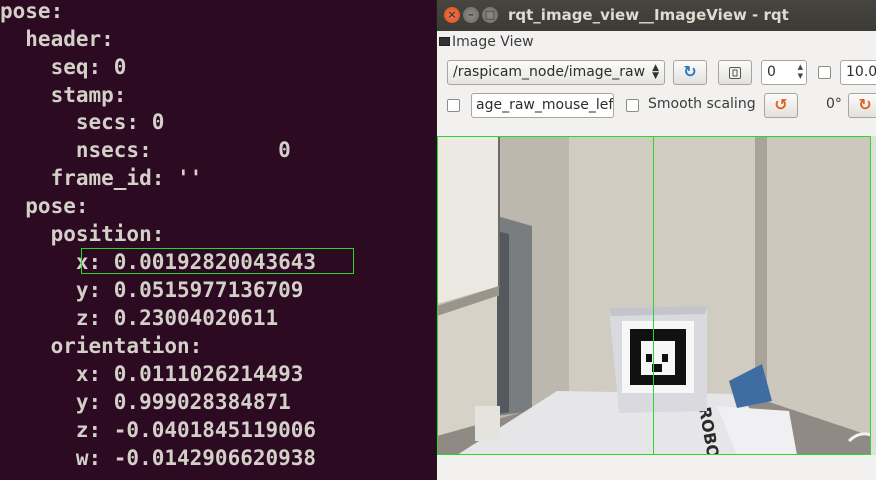  I want to click on rotate-left-button: ↺, so click(781, 105).